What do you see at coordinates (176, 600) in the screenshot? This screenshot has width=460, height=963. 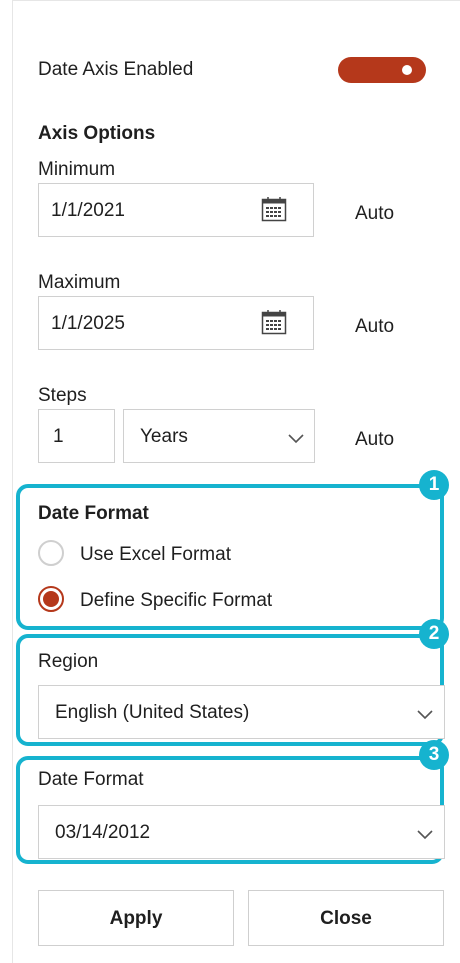 I see `define-specific-format-label: Define Specific Format` at bounding box center [176, 600].